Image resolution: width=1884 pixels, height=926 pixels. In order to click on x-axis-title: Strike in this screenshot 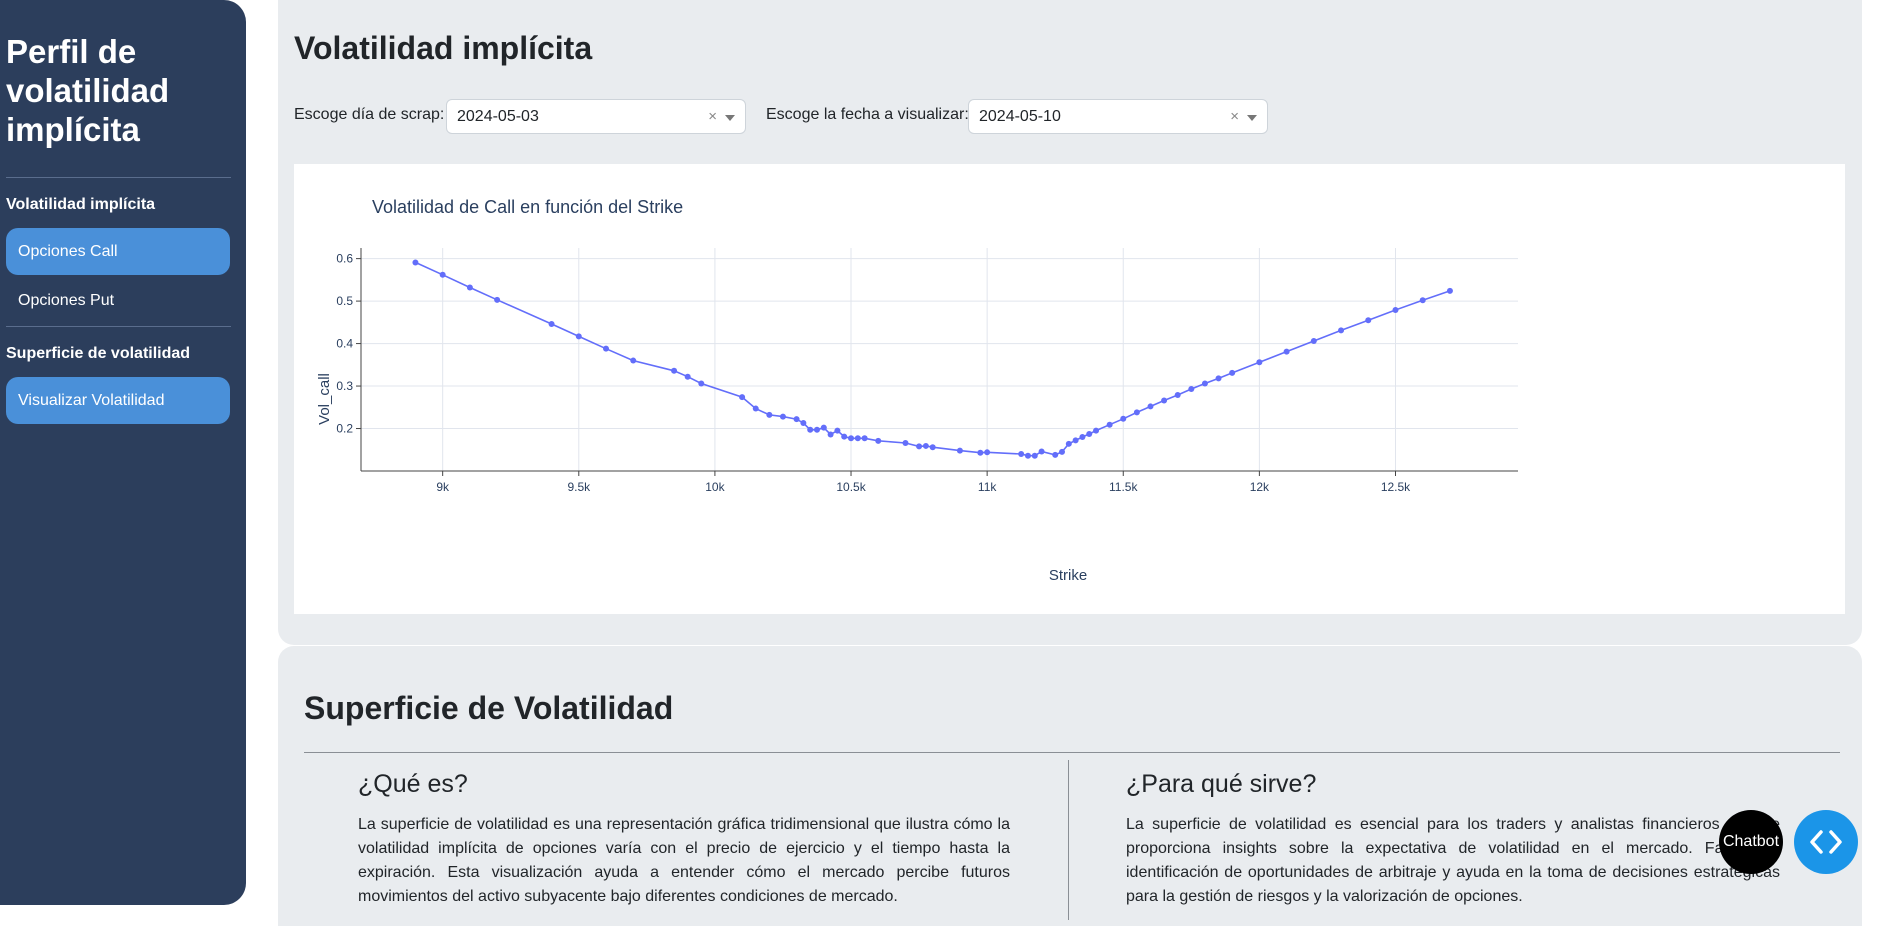, I will do `click(1068, 575)`.